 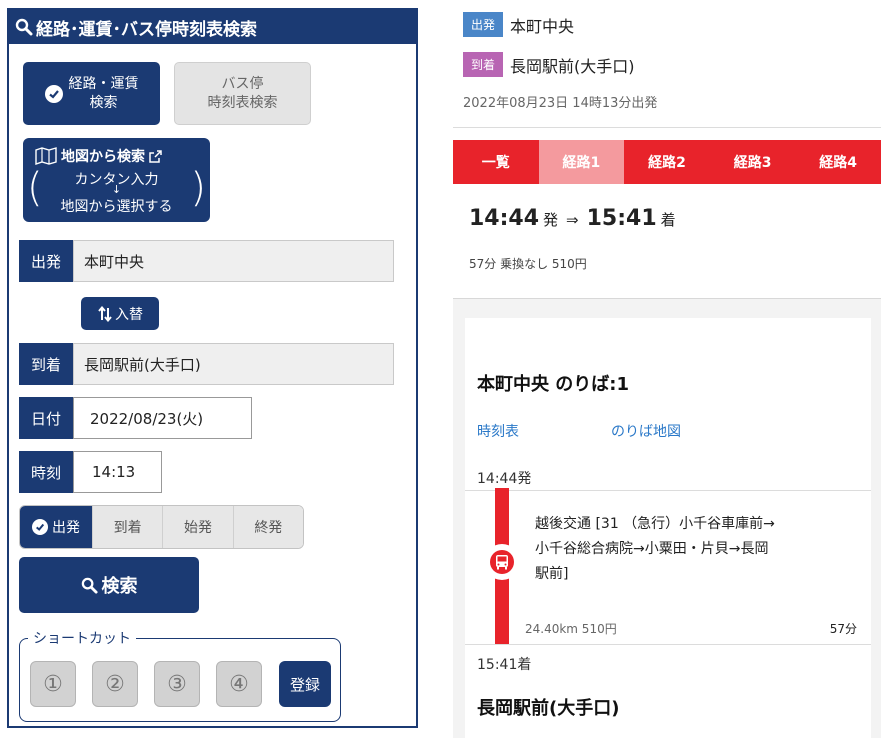 I want to click on map-search-line2: 地図から選択する, so click(x=116, y=207).